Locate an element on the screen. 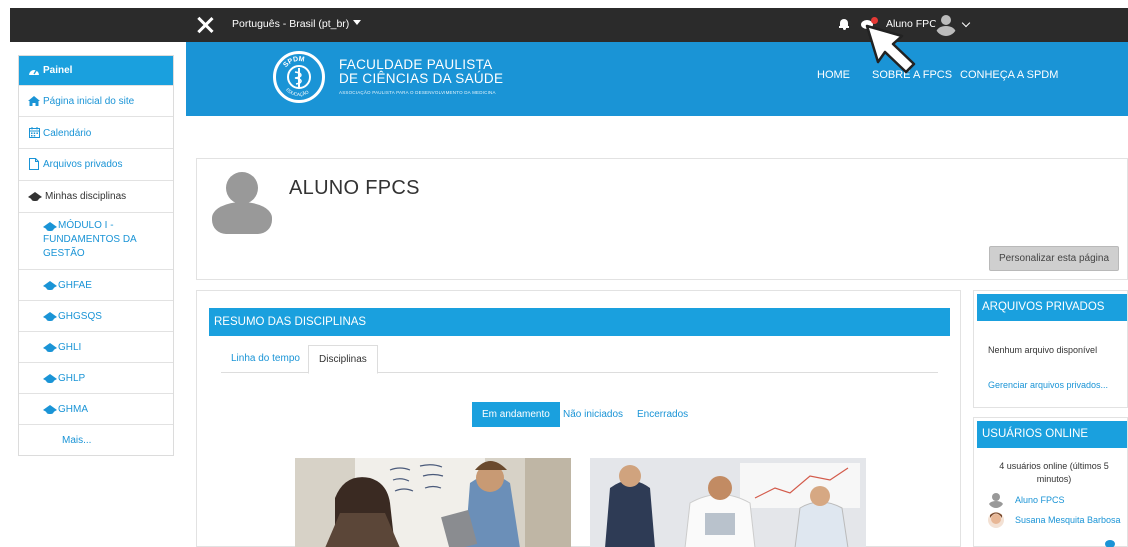 The image size is (1128, 547). sidebar-item-label-line3: GESTÃO is located at coordinates (64, 253).